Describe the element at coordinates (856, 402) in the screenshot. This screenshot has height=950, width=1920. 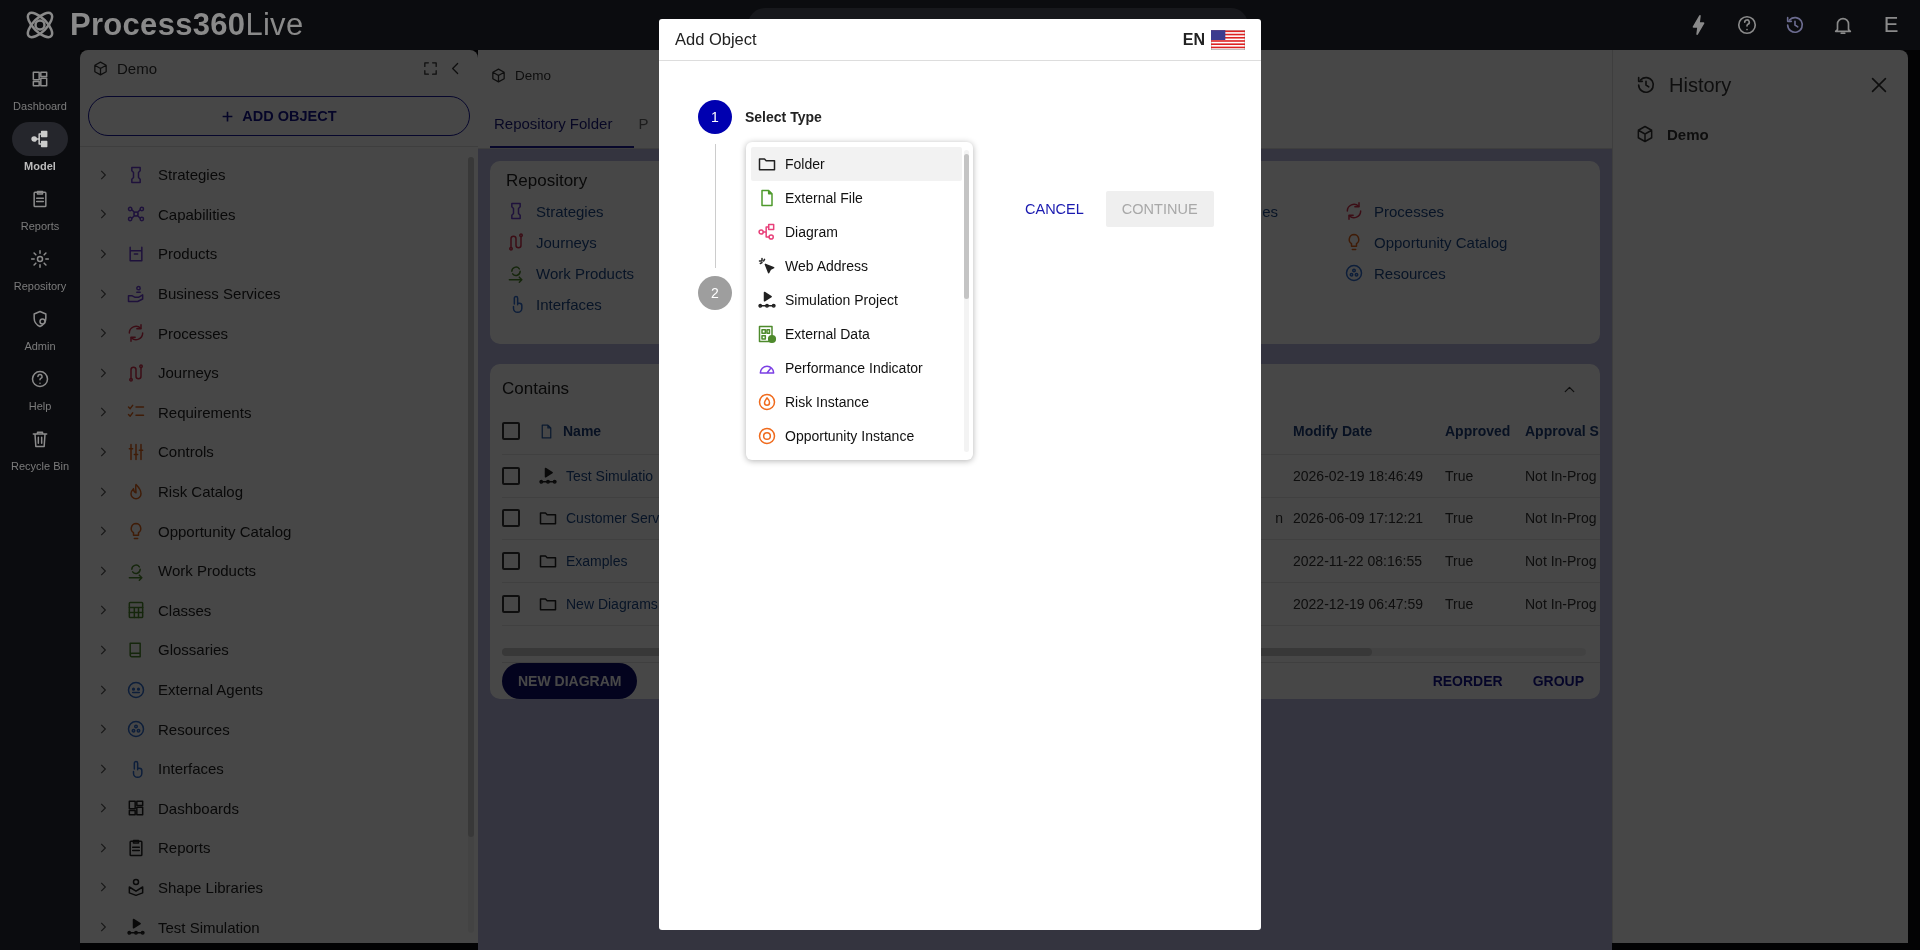
I see `dropdown-option: Risk Instance` at that location.